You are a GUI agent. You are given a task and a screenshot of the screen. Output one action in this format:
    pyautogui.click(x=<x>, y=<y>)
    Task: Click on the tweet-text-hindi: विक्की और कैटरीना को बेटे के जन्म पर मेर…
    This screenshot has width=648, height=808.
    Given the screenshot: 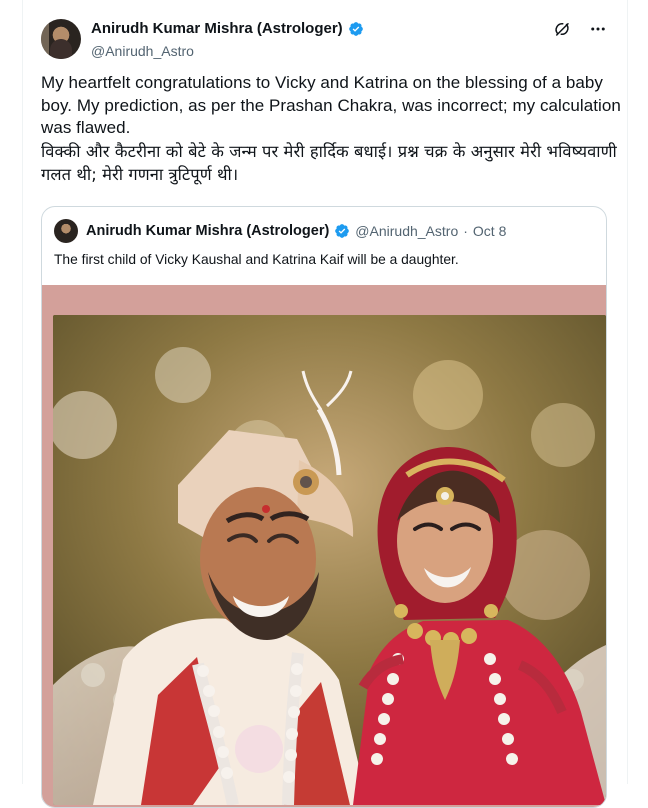 What is the action you would take?
    pyautogui.click(x=329, y=162)
    